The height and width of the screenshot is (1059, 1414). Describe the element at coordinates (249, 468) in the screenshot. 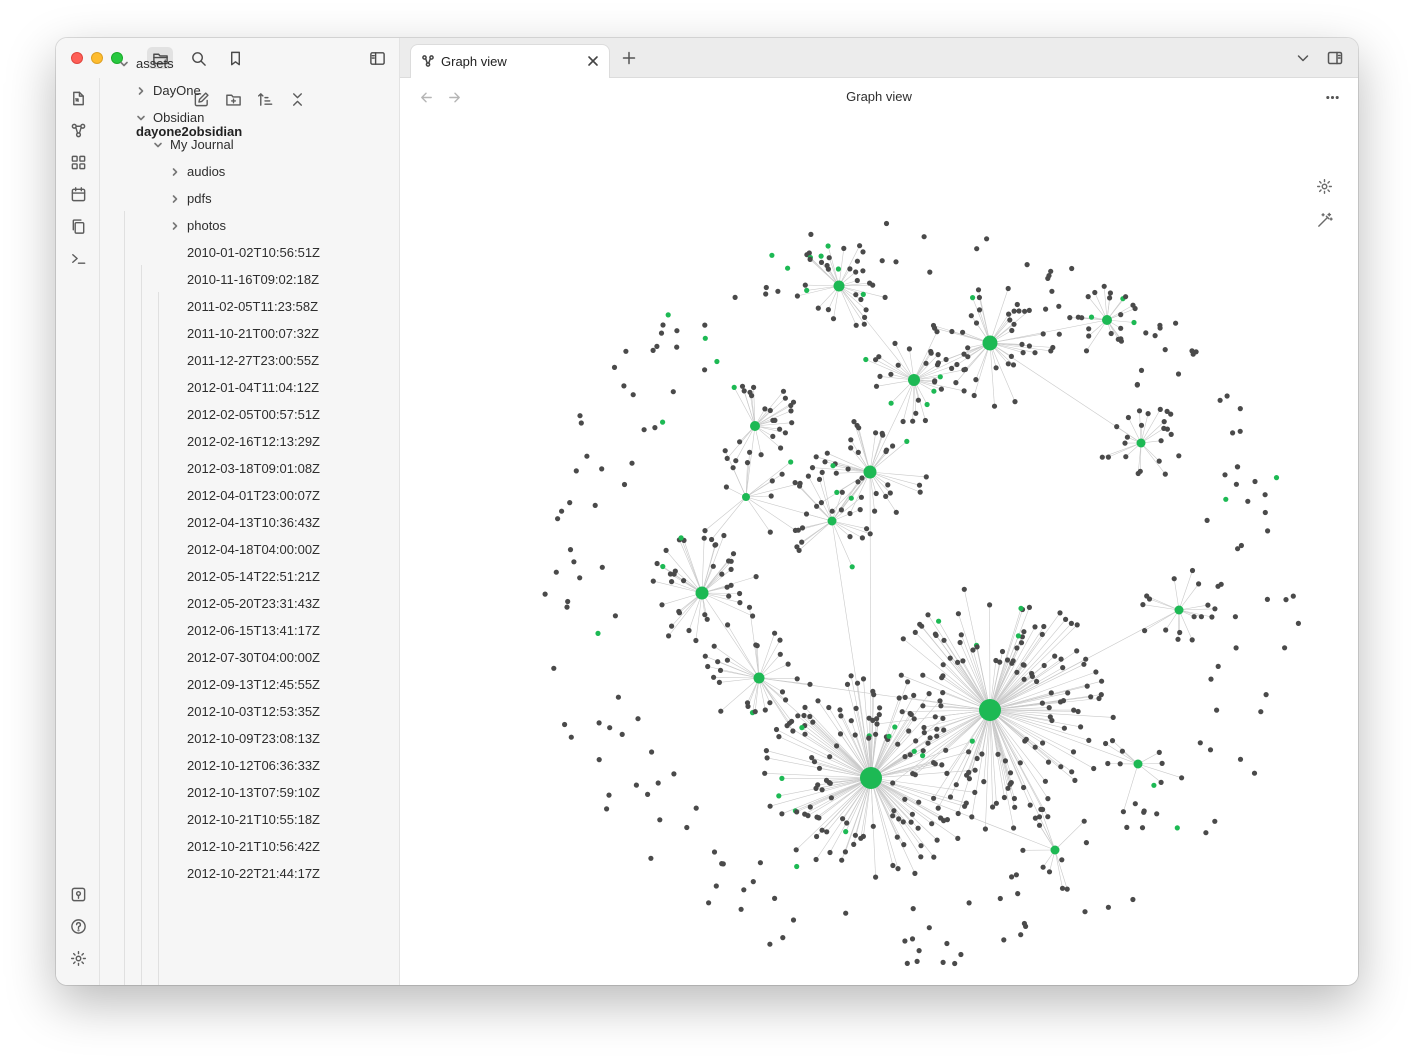

I see `file-item: 2012-03-18T09:01:08Z` at that location.